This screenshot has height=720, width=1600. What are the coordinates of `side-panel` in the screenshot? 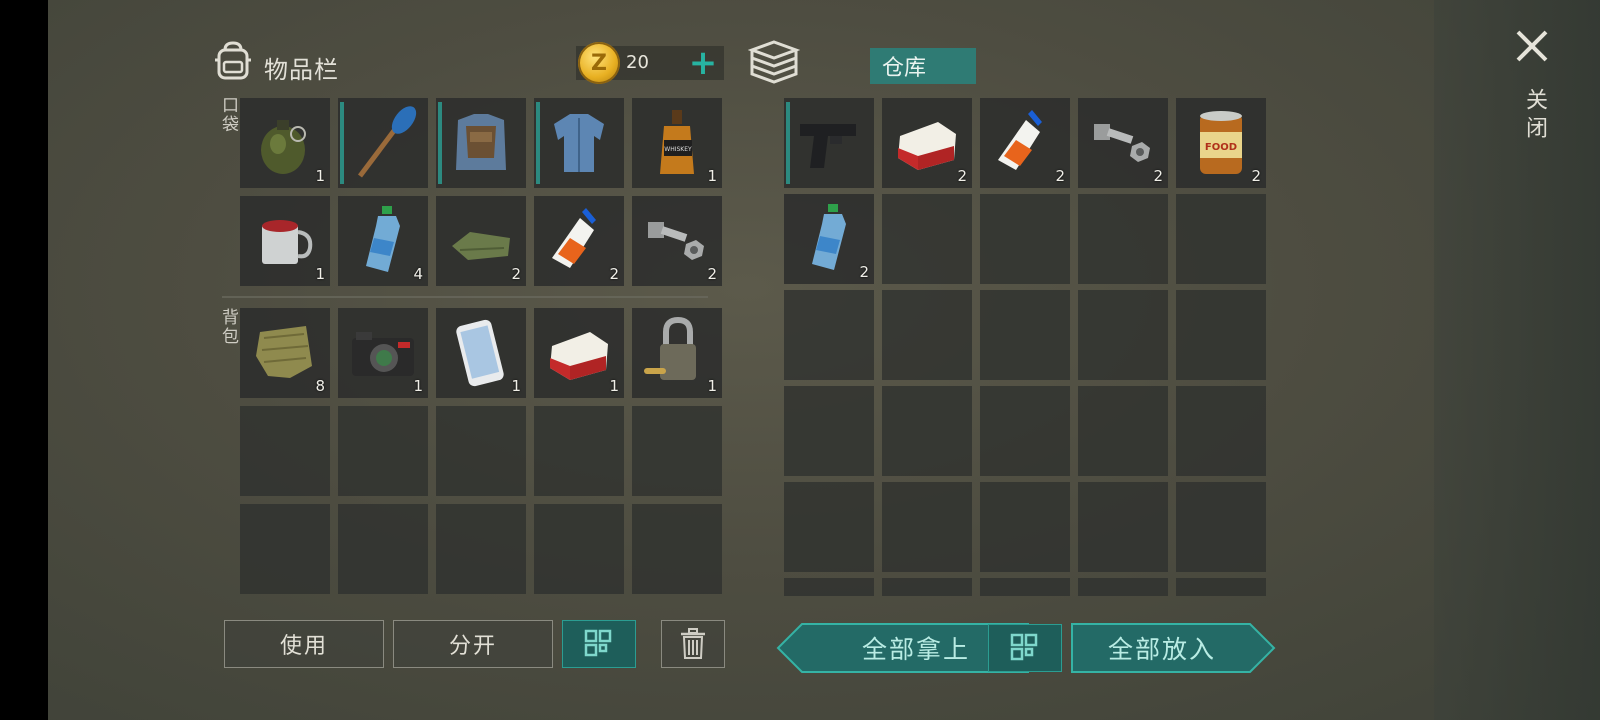 It's located at (1517, 360).